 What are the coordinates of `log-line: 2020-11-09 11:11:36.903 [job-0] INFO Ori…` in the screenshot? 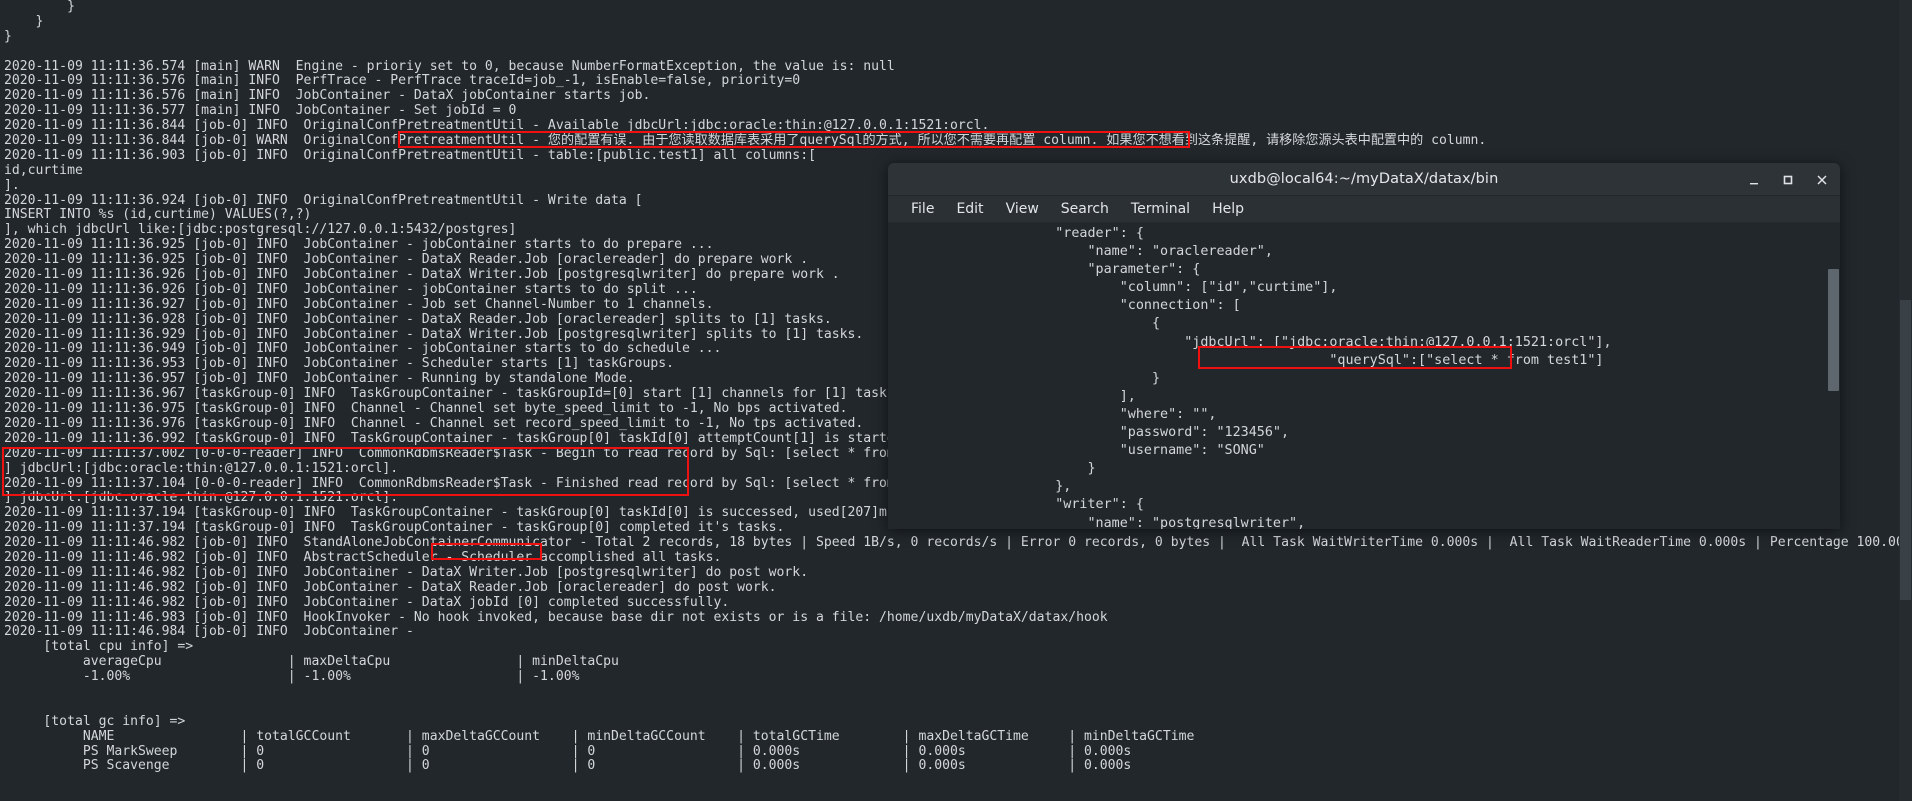 It's located at (410, 155).